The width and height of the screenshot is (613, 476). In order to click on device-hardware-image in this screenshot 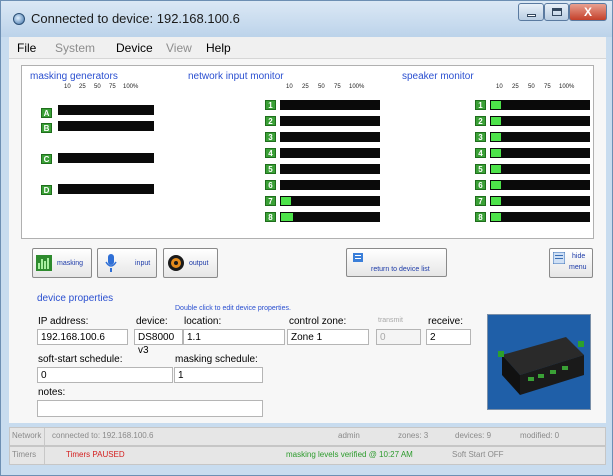, I will do `click(539, 362)`.